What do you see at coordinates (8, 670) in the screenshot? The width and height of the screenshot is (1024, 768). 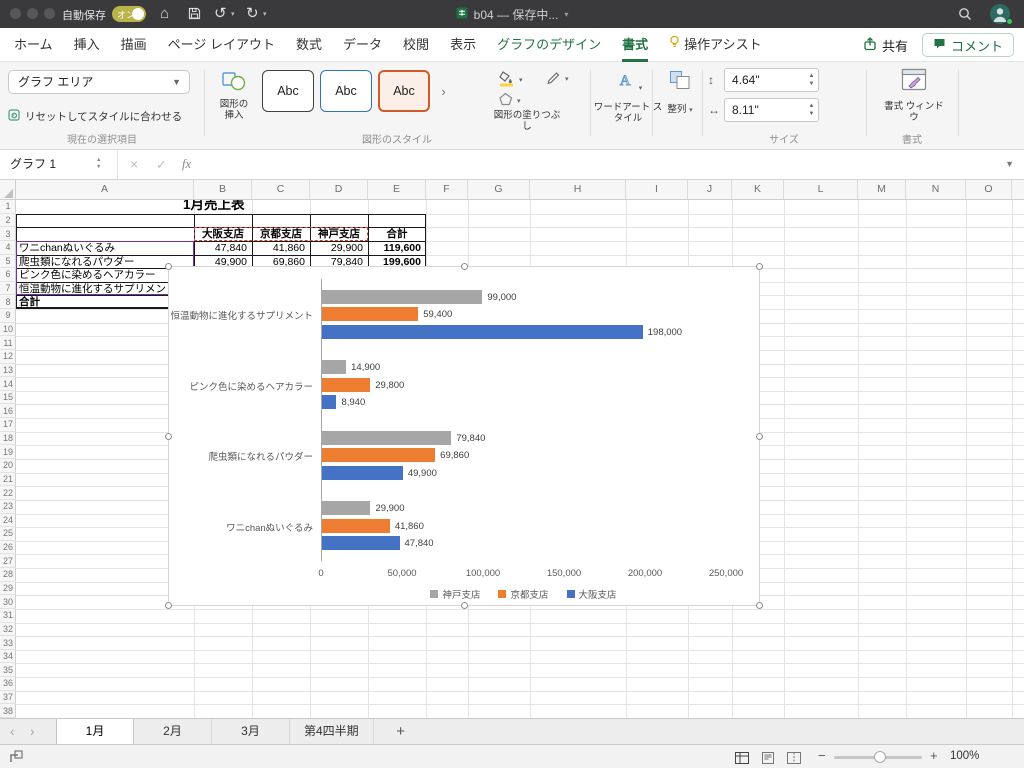 I see `row-header-35: 35` at bounding box center [8, 670].